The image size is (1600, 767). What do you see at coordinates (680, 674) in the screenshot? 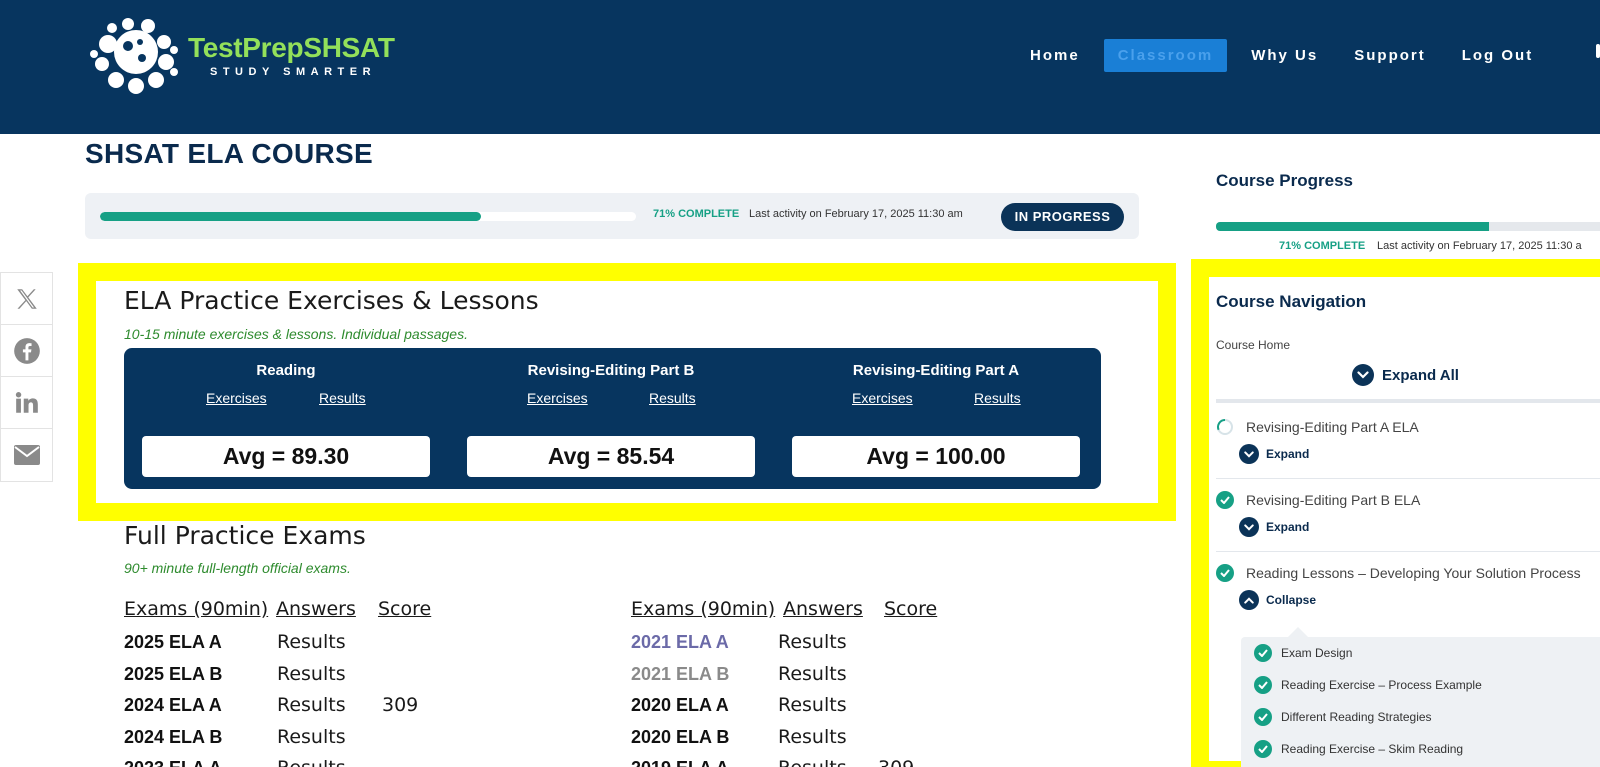
I see `exam-link: 2021 ELA B` at bounding box center [680, 674].